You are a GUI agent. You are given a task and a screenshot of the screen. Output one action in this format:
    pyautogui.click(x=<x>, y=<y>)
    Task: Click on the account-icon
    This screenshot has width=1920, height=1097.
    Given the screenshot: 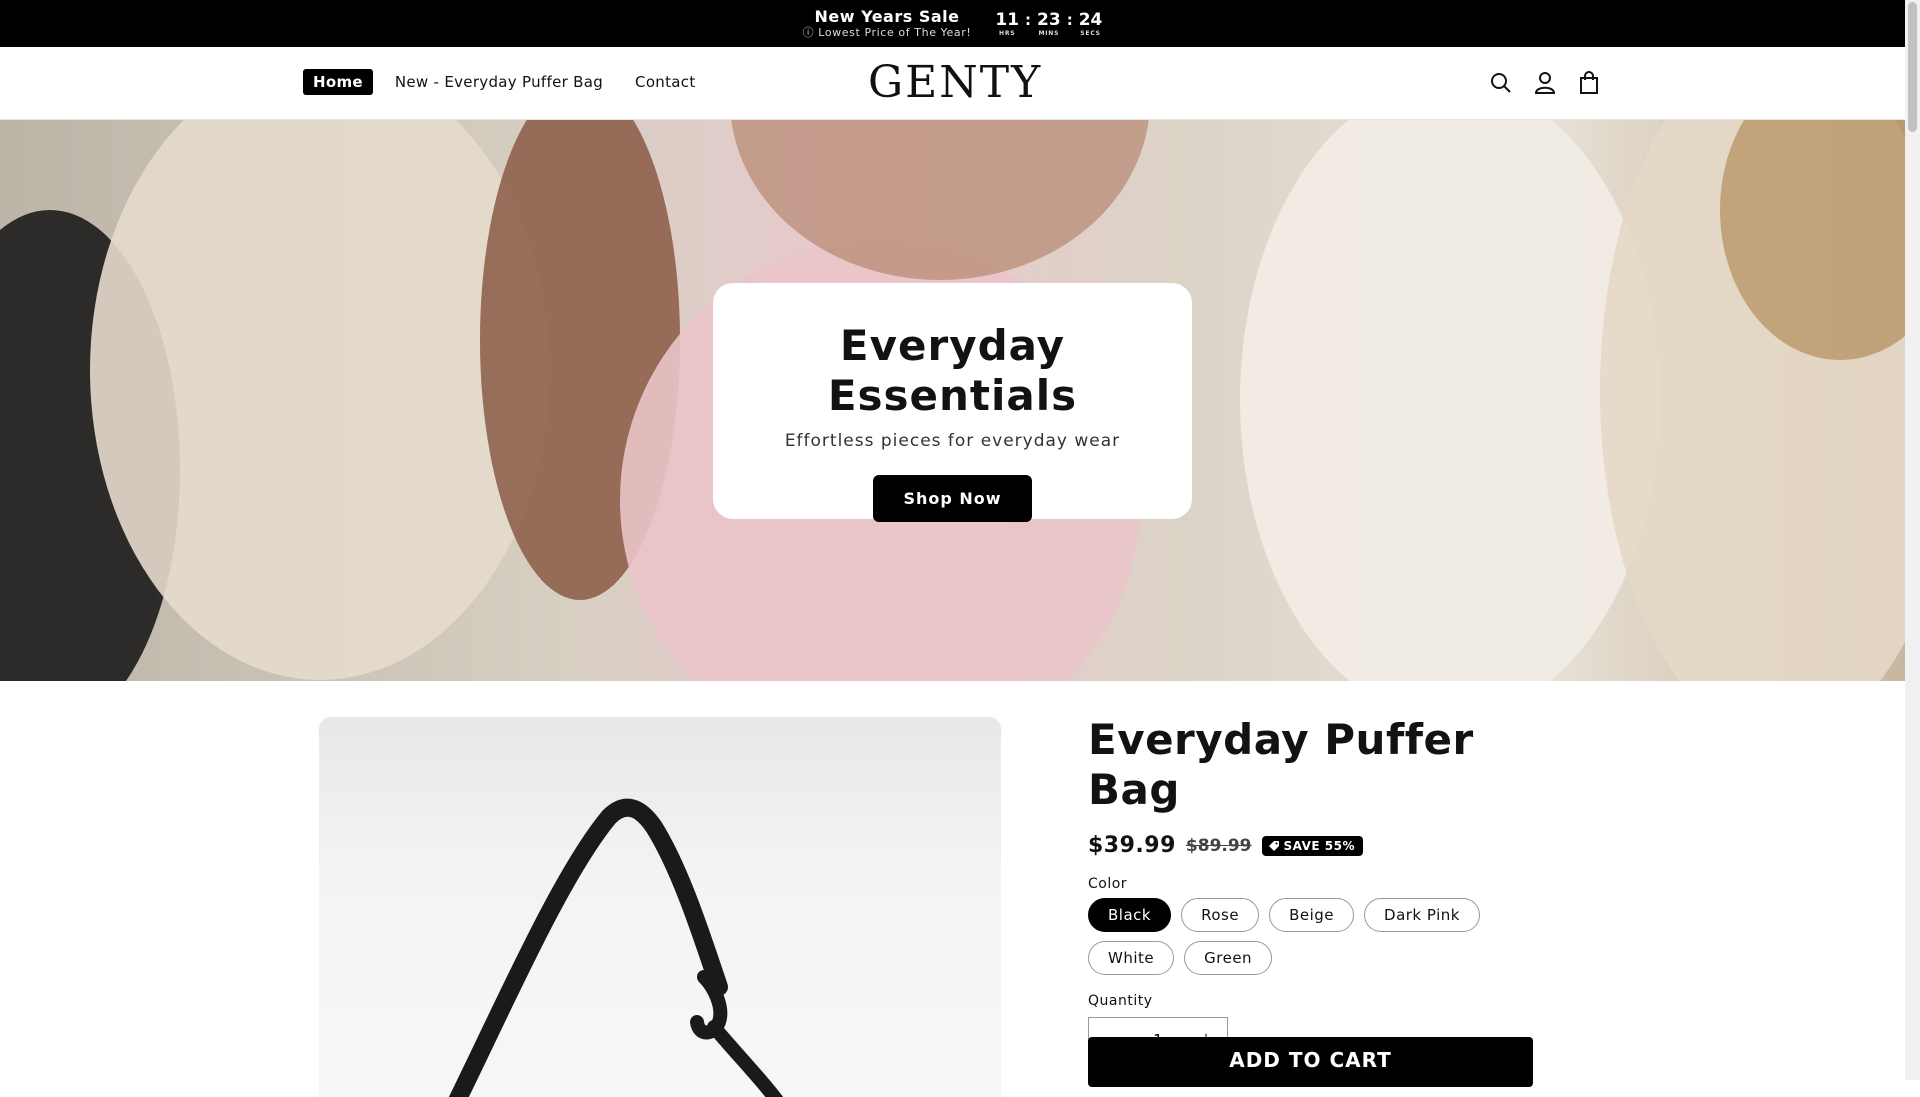 What is the action you would take?
    pyautogui.click(x=1545, y=83)
    